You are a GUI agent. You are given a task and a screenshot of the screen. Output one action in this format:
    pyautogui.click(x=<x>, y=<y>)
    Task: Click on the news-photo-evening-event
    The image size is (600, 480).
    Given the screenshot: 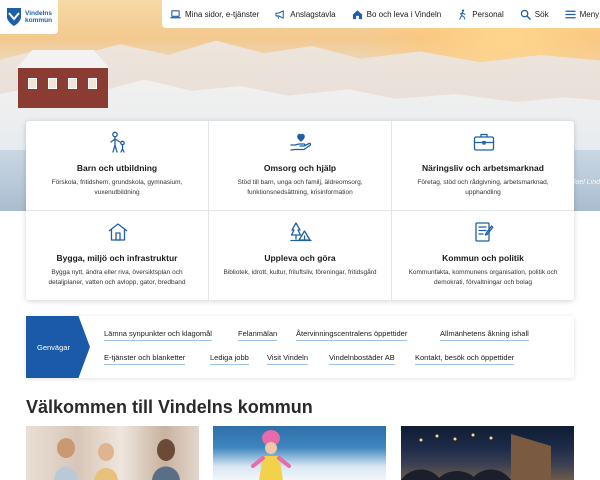 What is the action you would take?
    pyautogui.click(x=487, y=453)
    